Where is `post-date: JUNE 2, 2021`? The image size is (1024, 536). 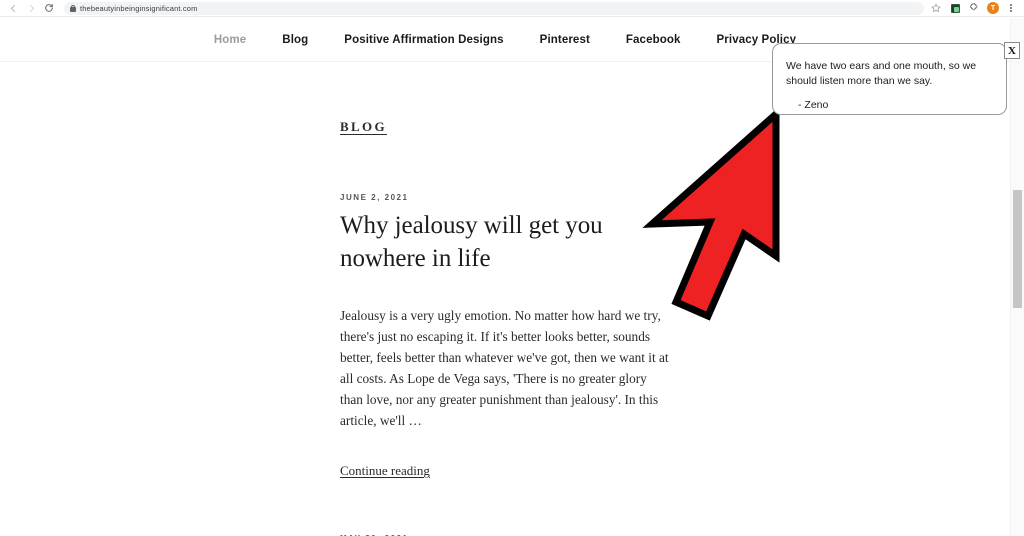
post-date: JUNE 2, 2021 is located at coordinates (374, 197).